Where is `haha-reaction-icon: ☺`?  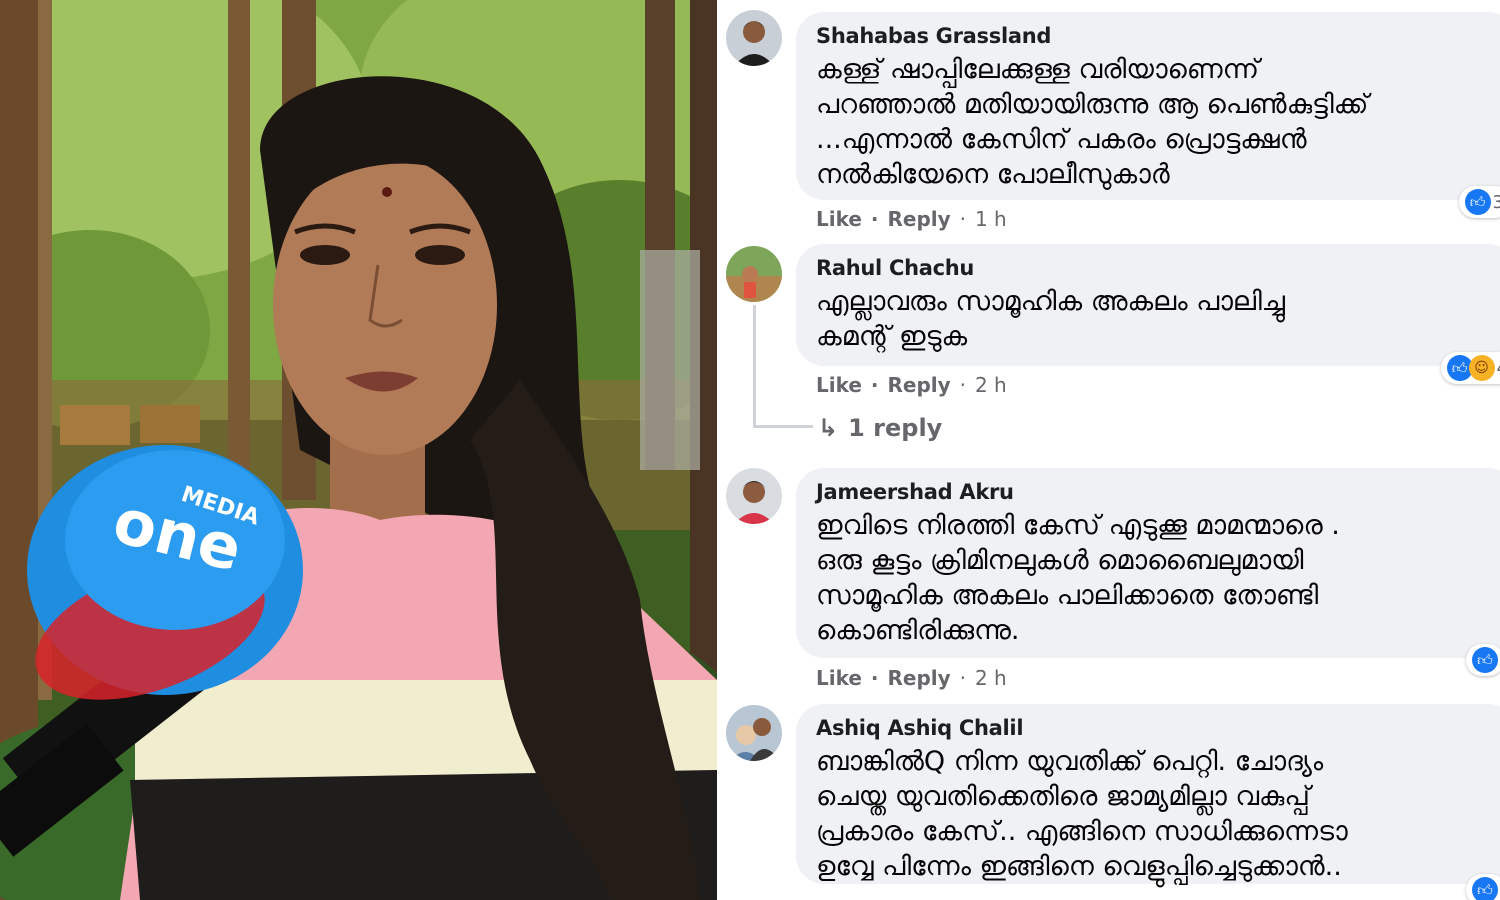 haha-reaction-icon: ☺ is located at coordinates (1481, 368).